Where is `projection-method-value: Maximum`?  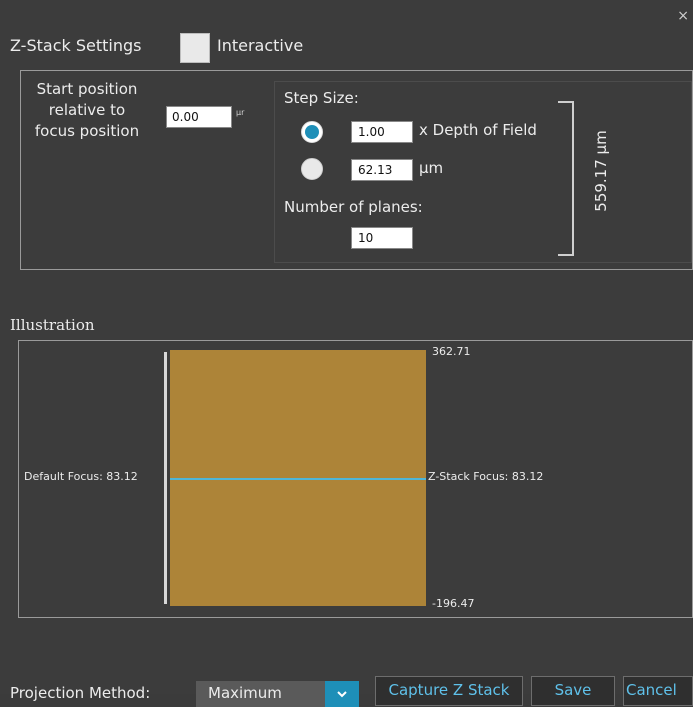 projection-method-value: Maximum is located at coordinates (245, 693).